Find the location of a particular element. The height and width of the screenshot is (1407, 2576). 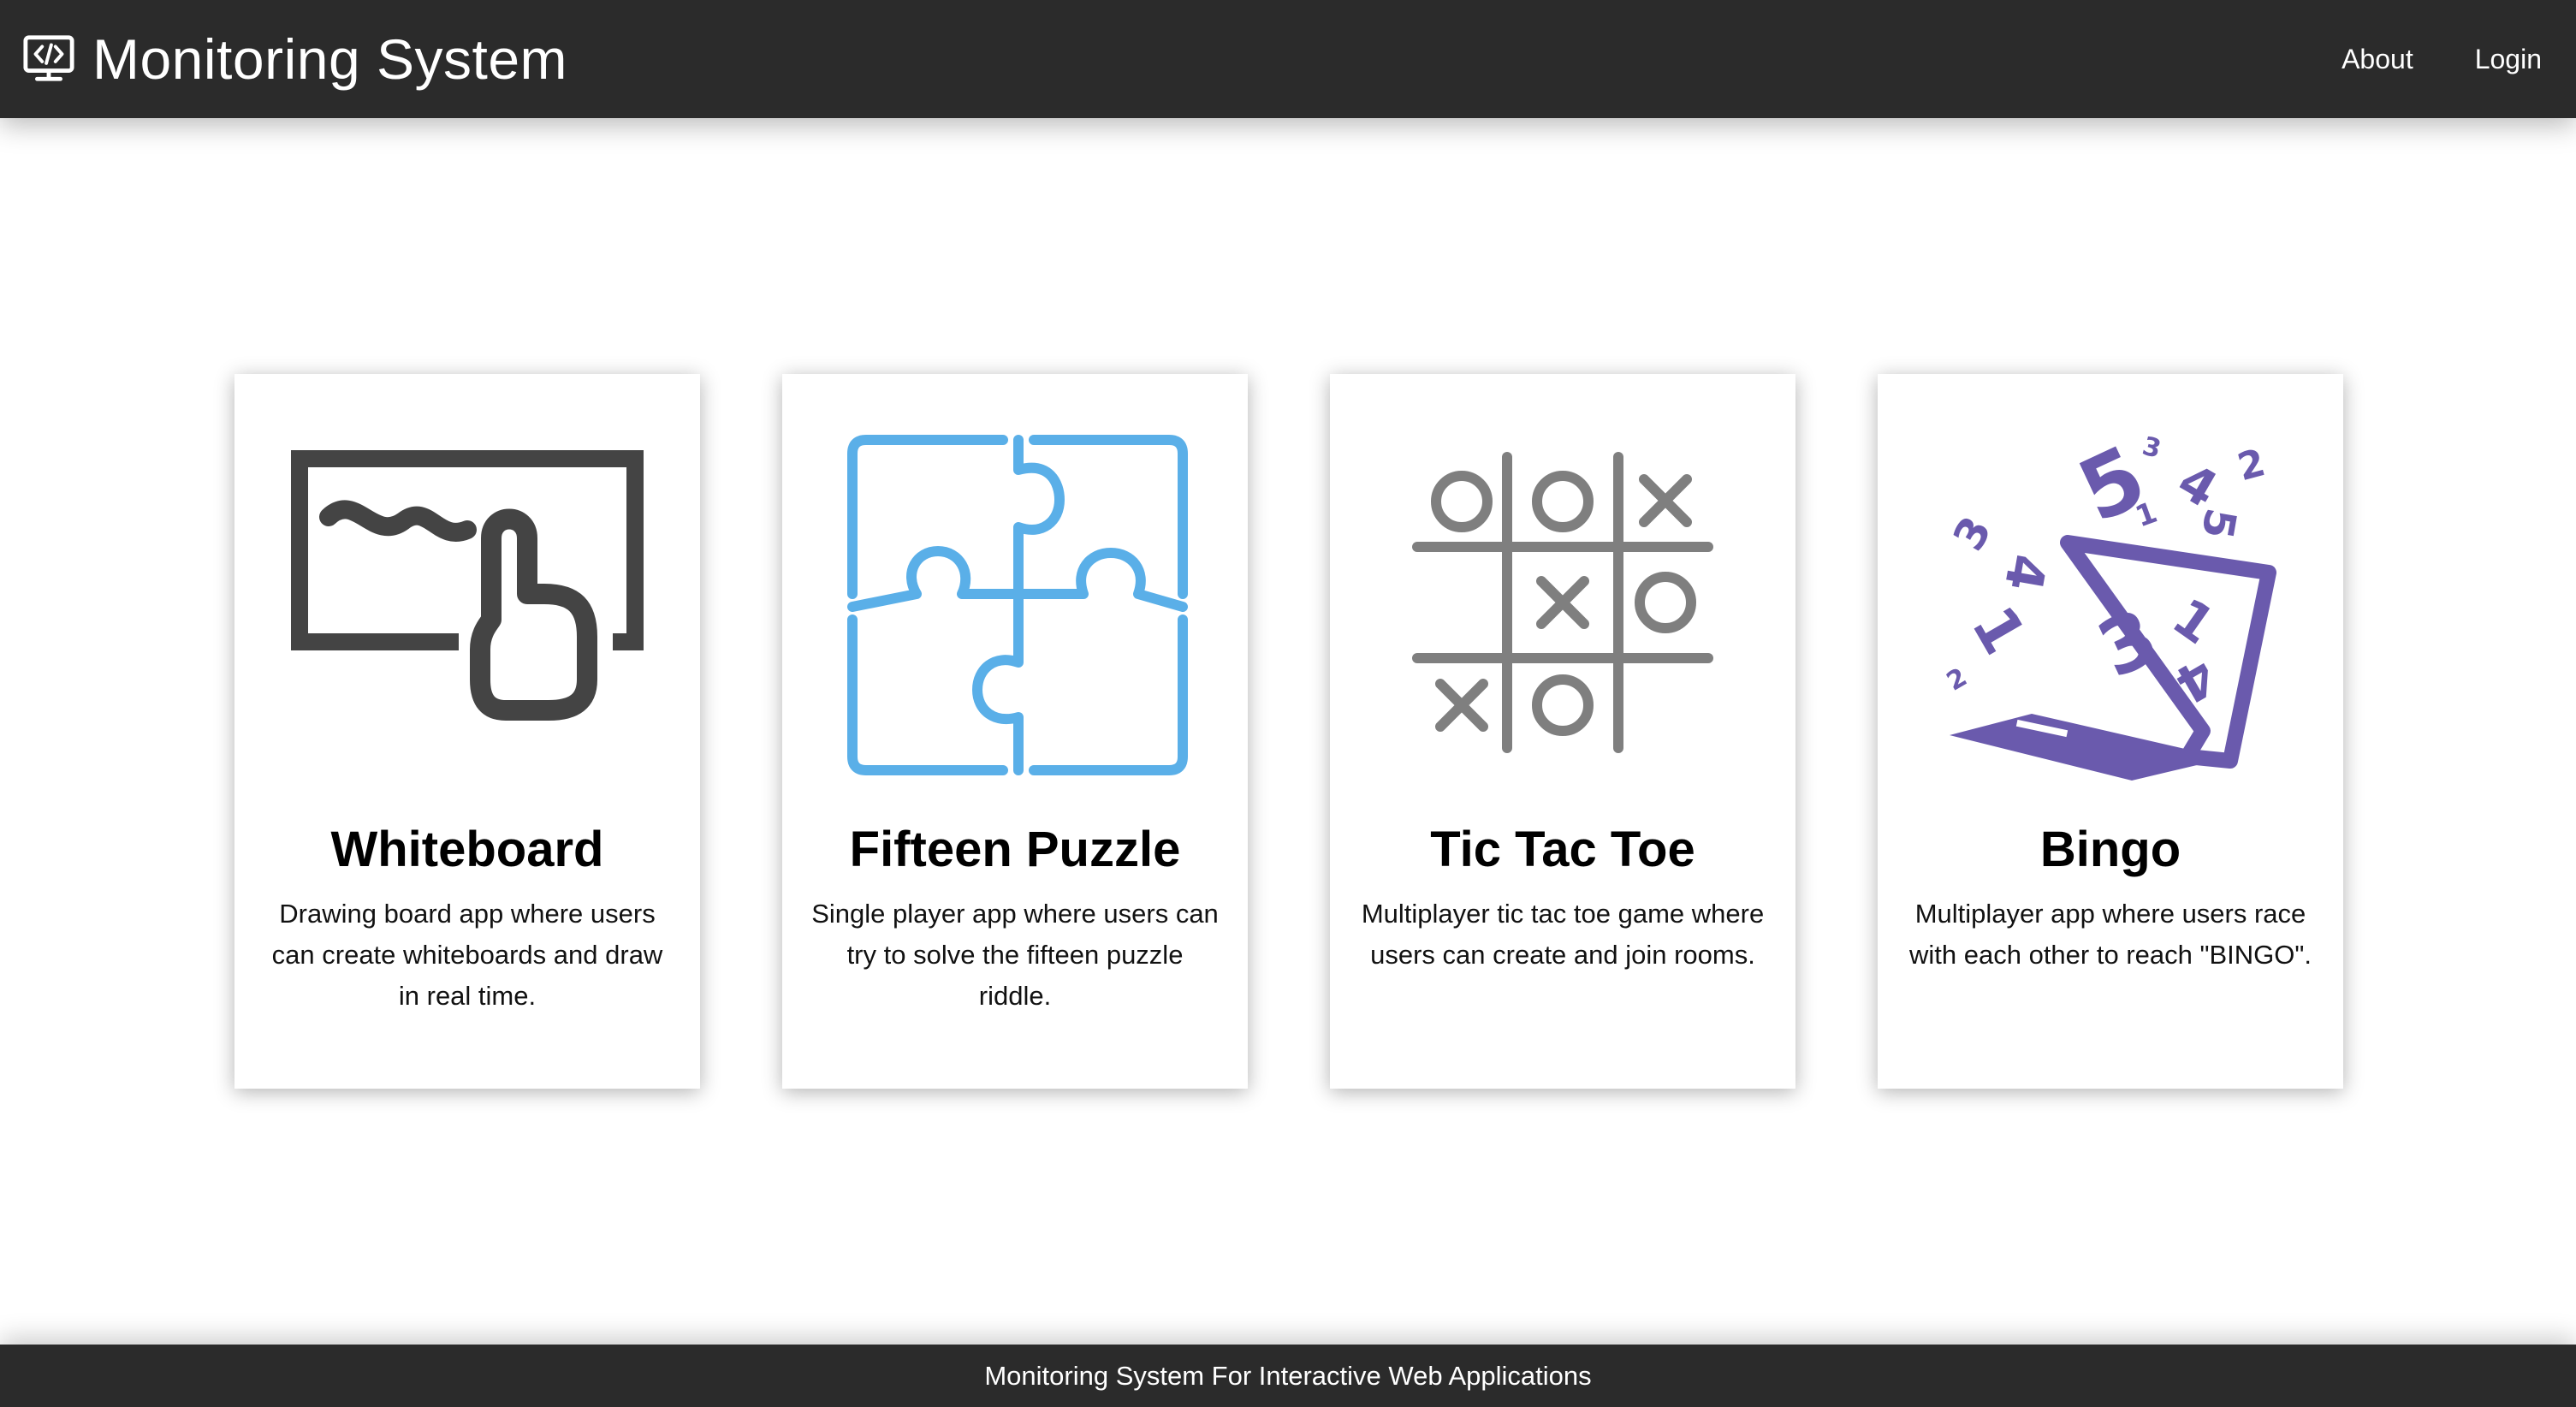

nav-login-link: Login is located at coordinates (2508, 59).